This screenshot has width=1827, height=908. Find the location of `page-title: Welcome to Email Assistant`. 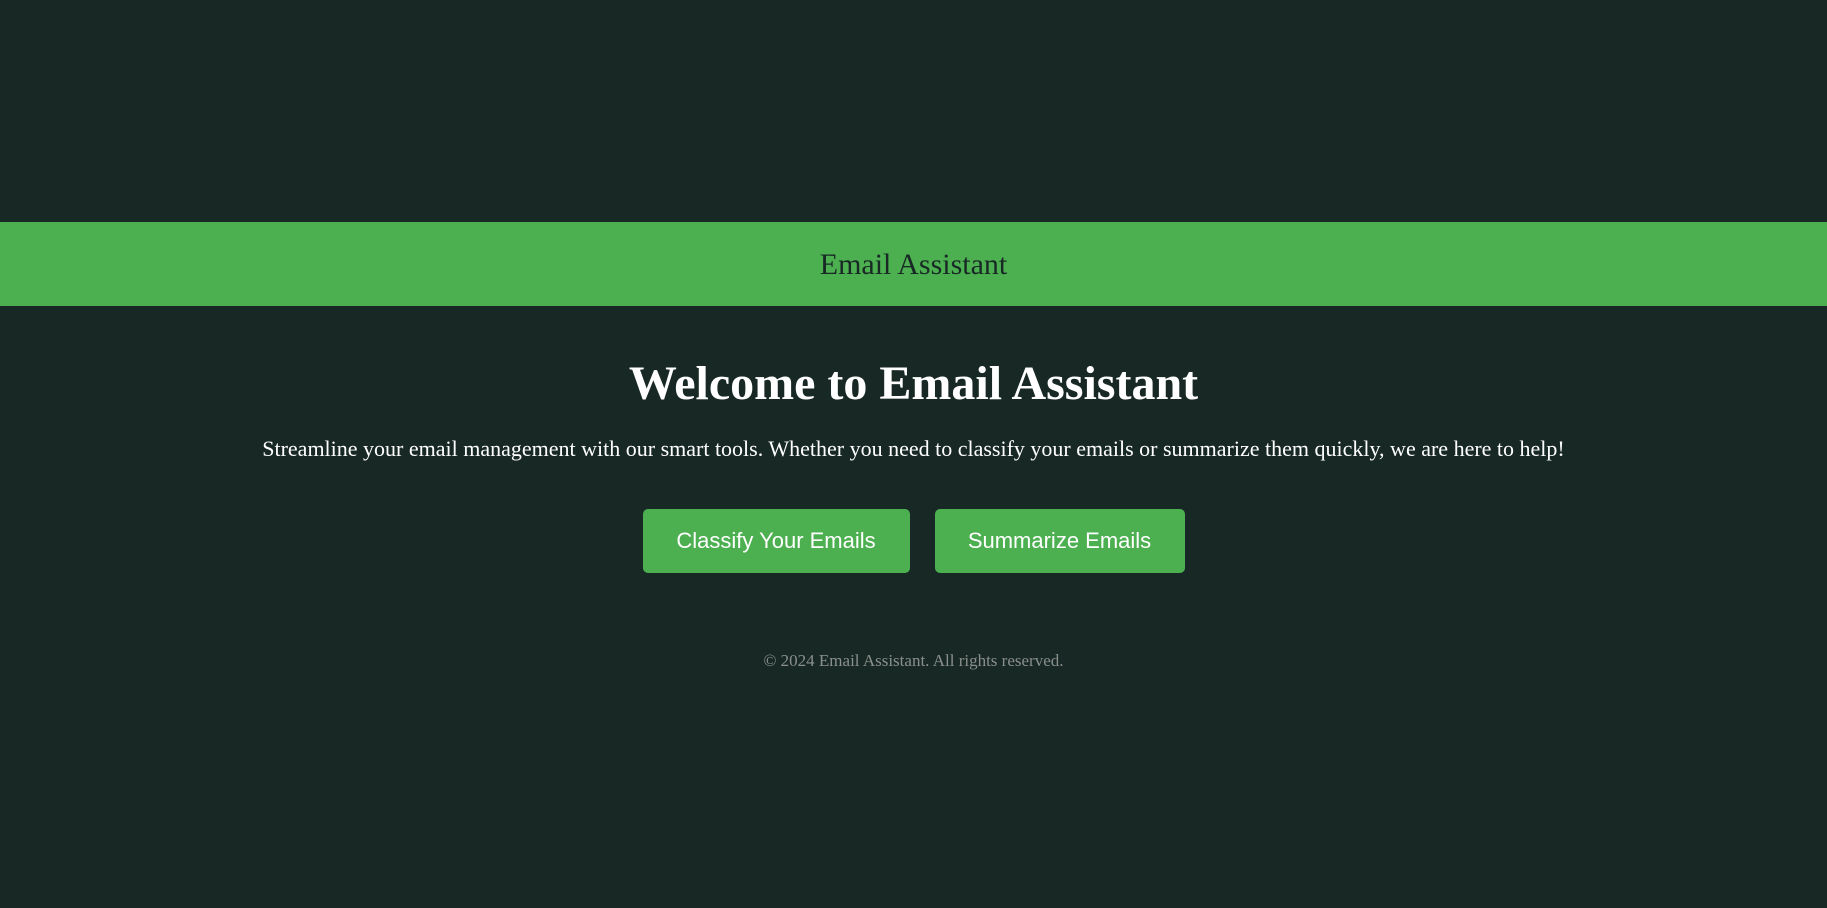

page-title: Welcome to Email Assistant is located at coordinates (913, 383).